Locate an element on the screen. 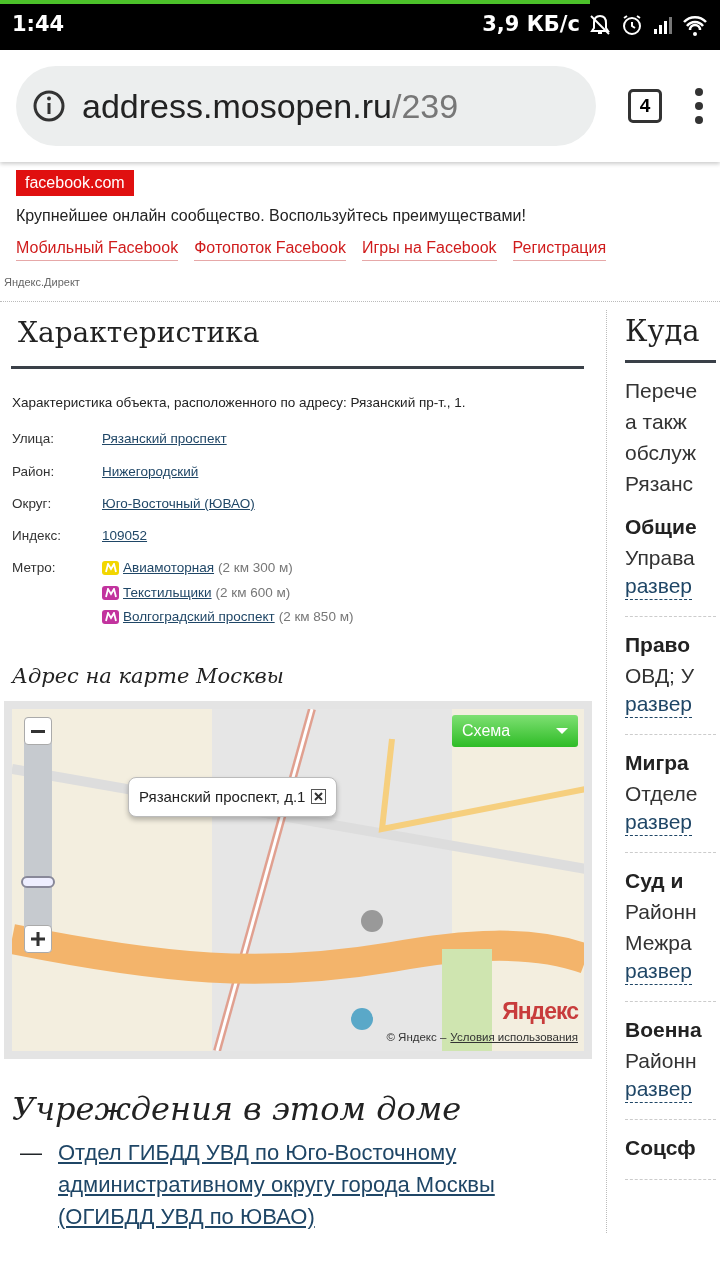 The image size is (720, 1280). field-label: Улица: is located at coordinates (34, 439).